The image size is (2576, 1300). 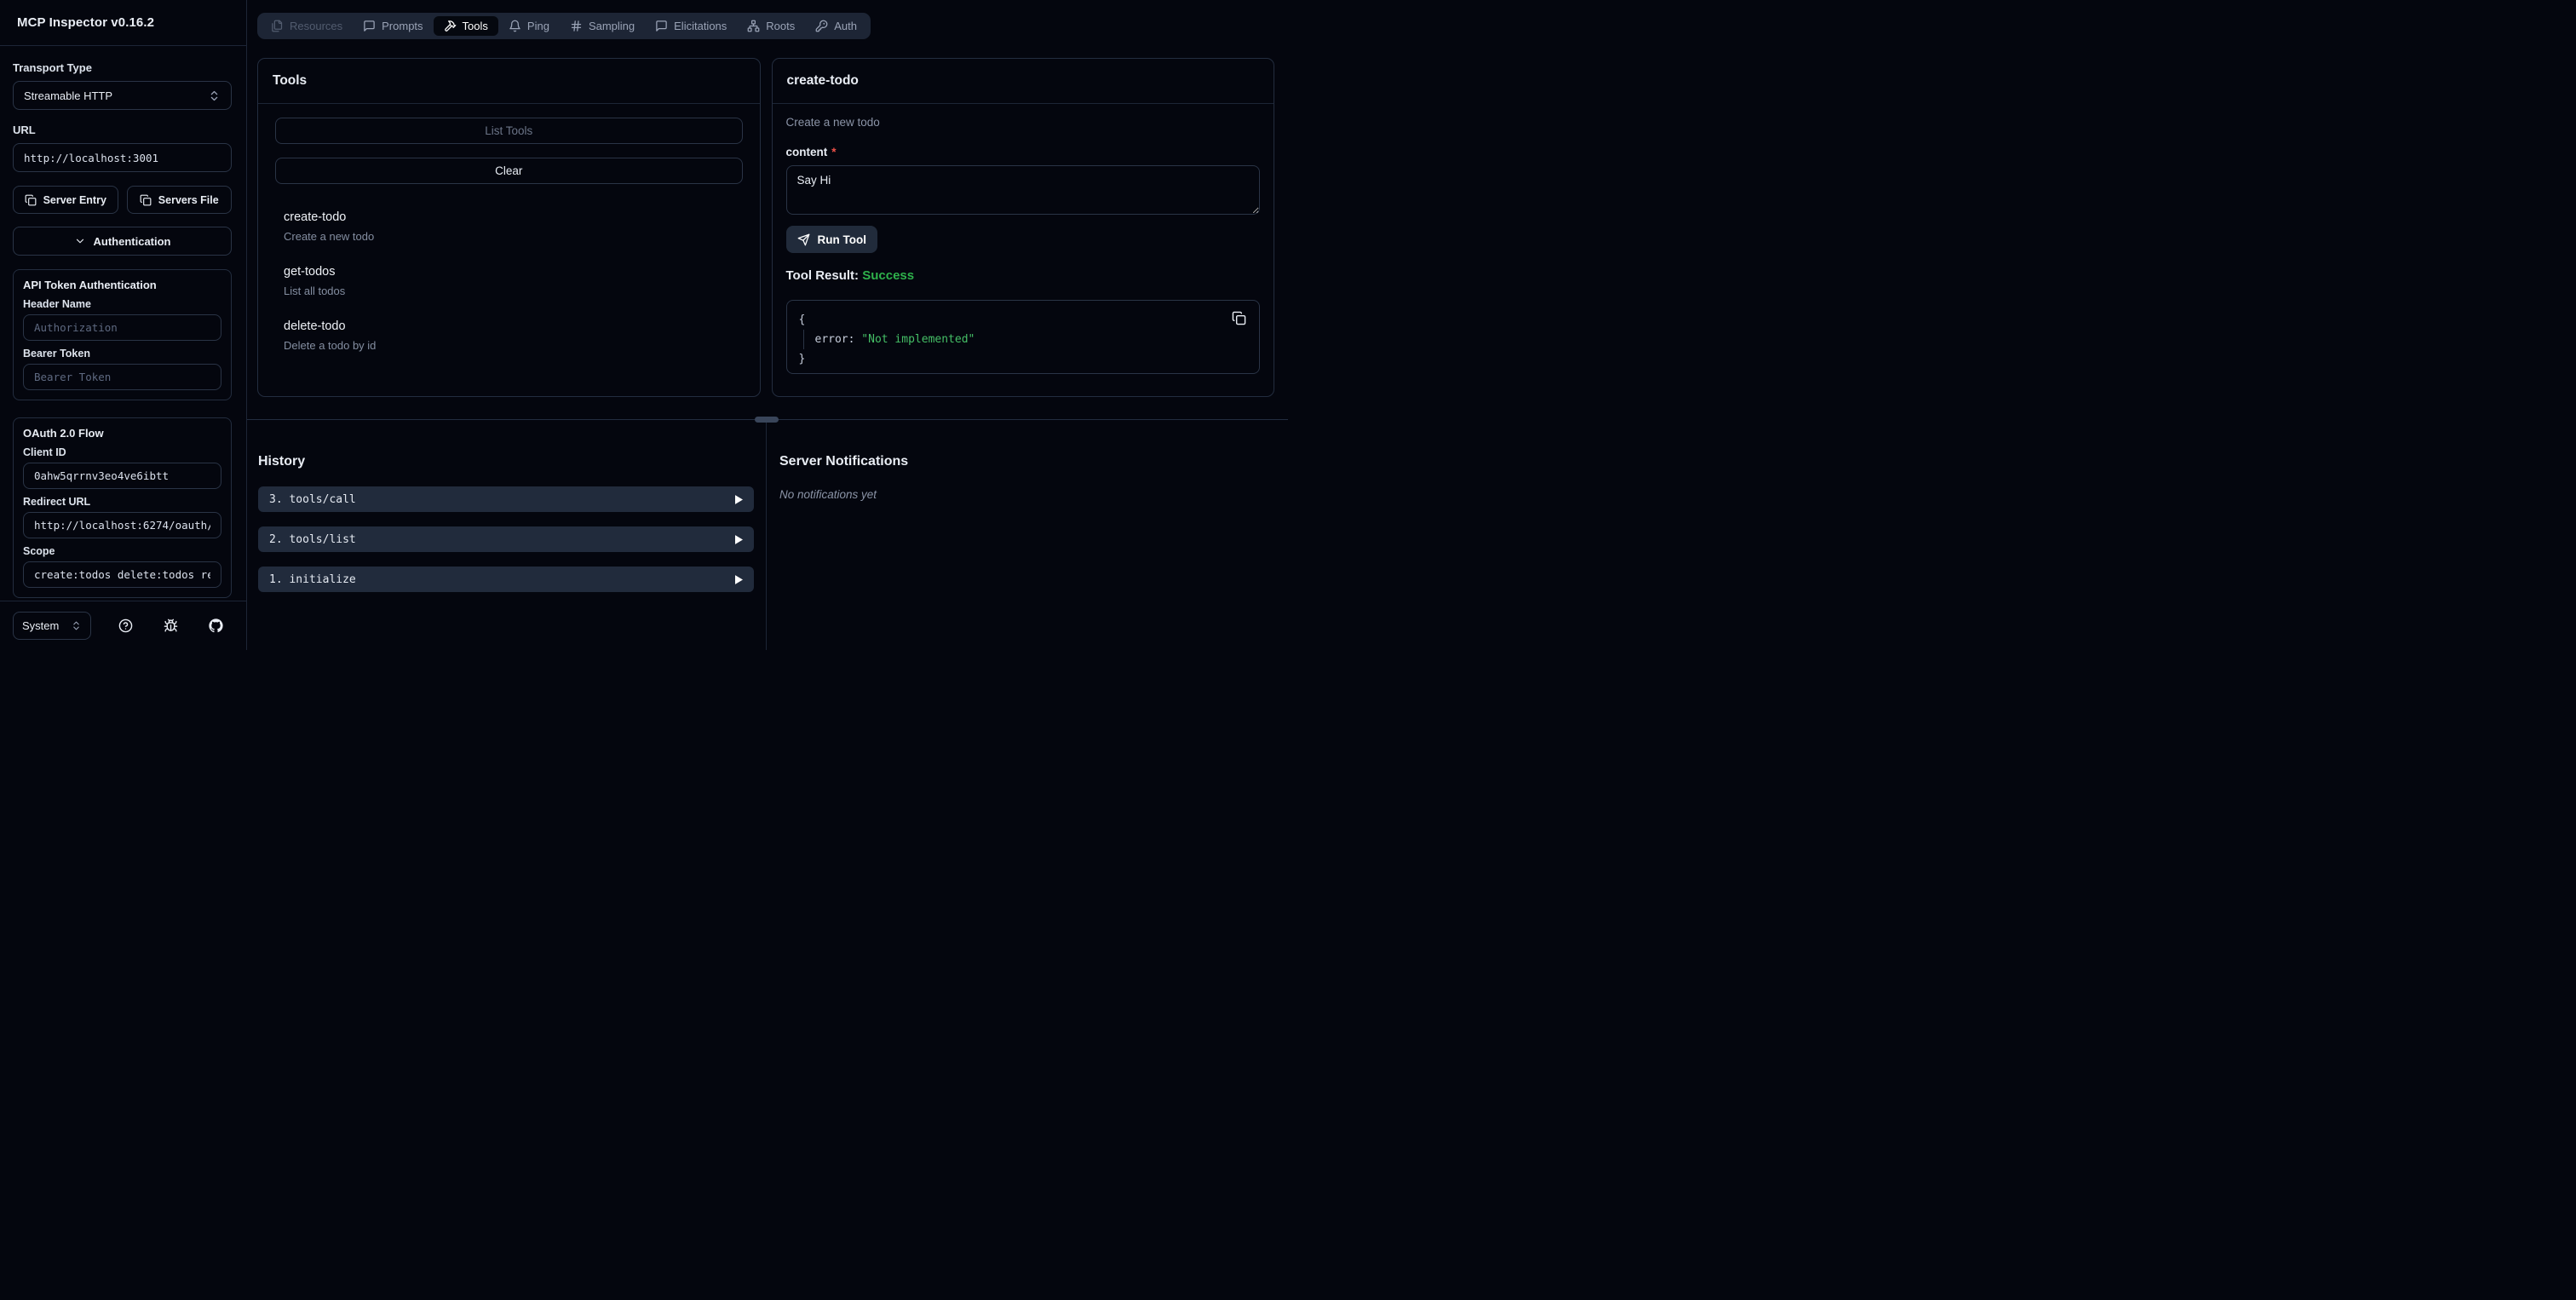 What do you see at coordinates (701, 26) in the screenshot?
I see `tab-label: Elicitations` at bounding box center [701, 26].